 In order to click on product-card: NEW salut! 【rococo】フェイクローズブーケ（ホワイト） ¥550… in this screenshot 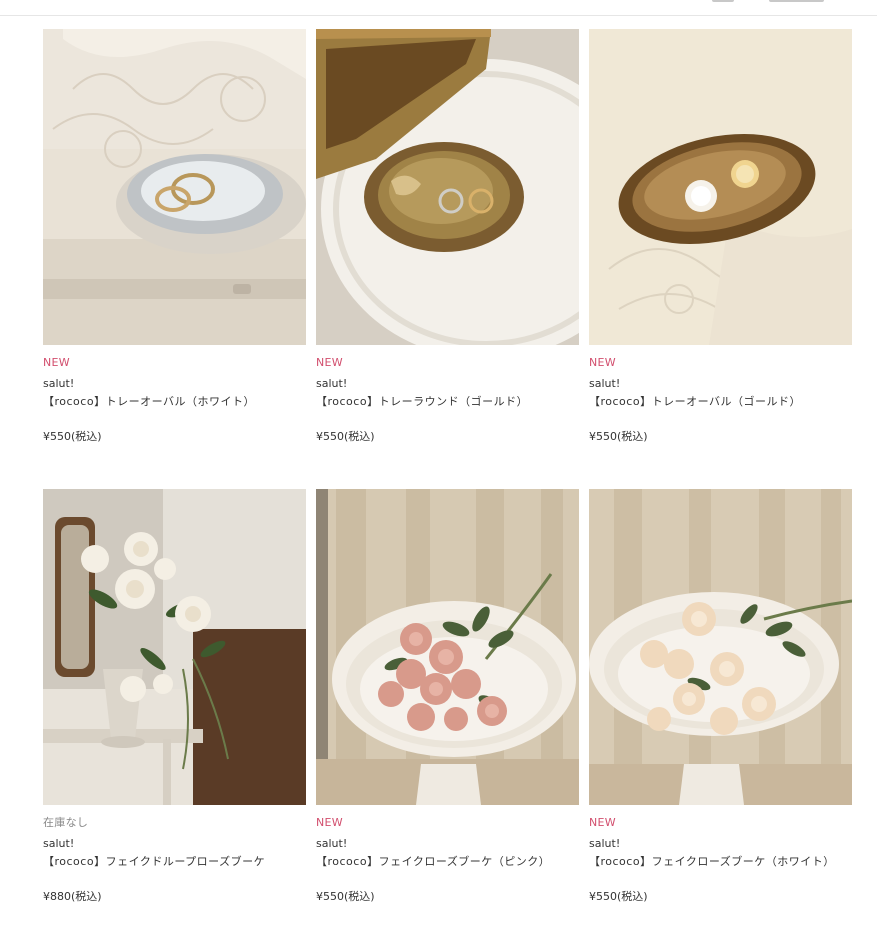, I will do `click(720, 701)`.